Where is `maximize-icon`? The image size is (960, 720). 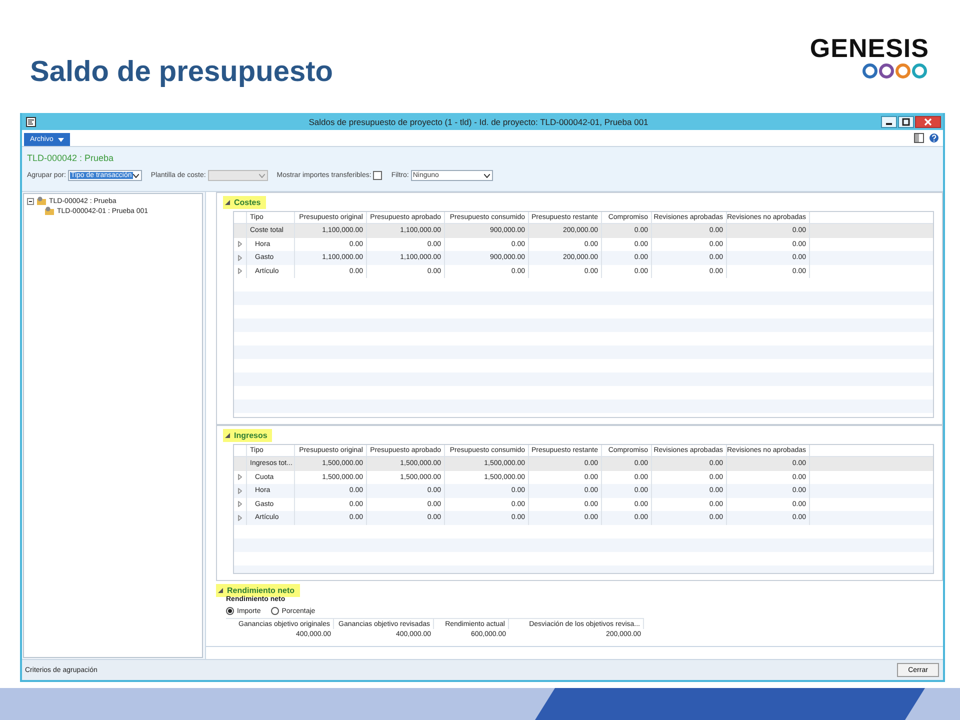
maximize-icon is located at coordinates (906, 122).